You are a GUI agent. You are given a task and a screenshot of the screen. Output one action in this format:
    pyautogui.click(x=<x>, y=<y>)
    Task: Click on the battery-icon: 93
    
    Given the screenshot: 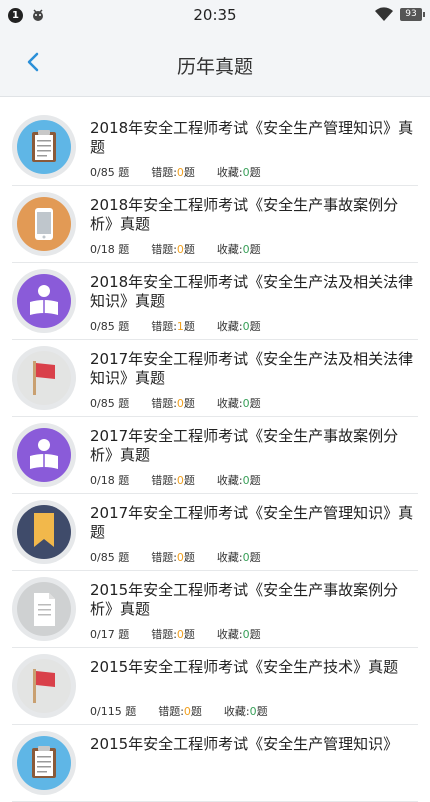 What is the action you would take?
    pyautogui.click(x=412, y=14)
    